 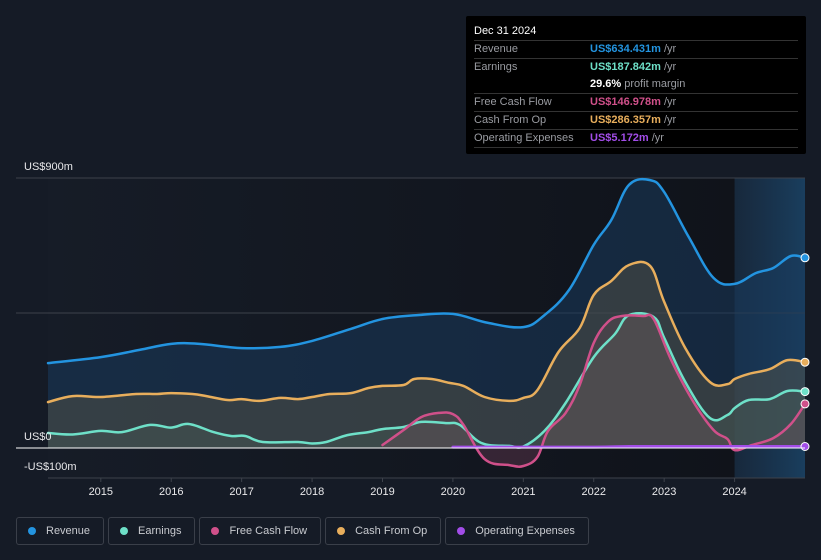 I want to click on legend-item-operating-expenses: Operating Expenses, so click(x=517, y=531).